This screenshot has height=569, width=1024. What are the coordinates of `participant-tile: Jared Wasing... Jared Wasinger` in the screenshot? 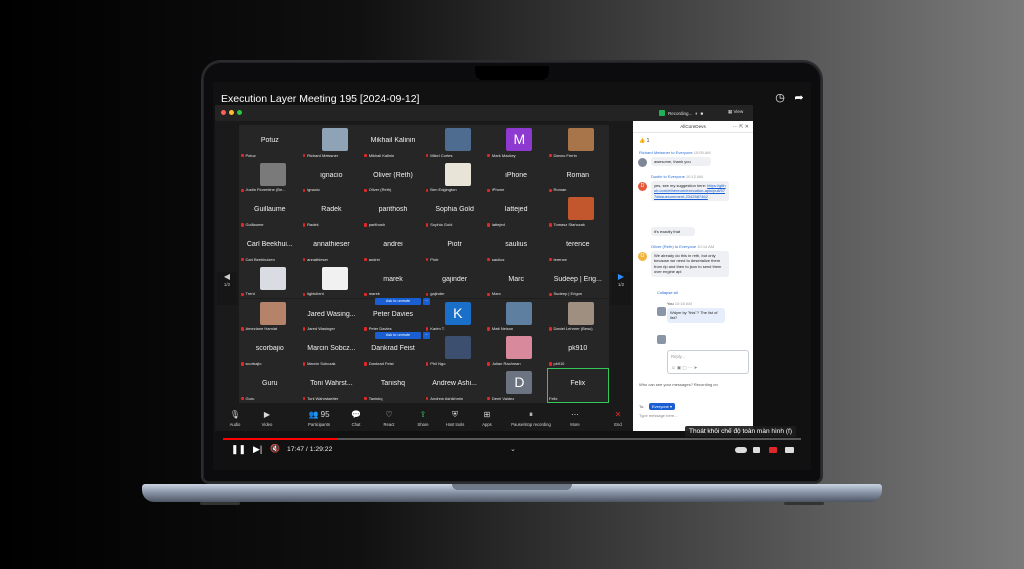 It's located at (331, 316).